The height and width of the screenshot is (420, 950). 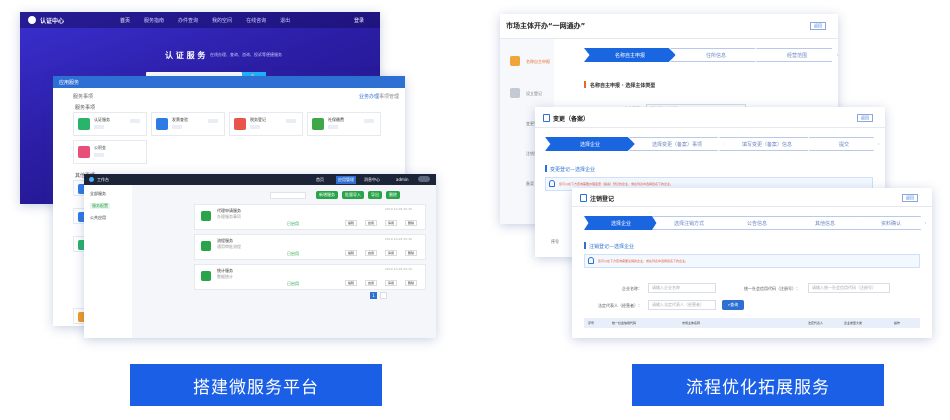 What do you see at coordinates (154, 20) in the screenshot?
I see `nav-item: 服务指南` at bounding box center [154, 20].